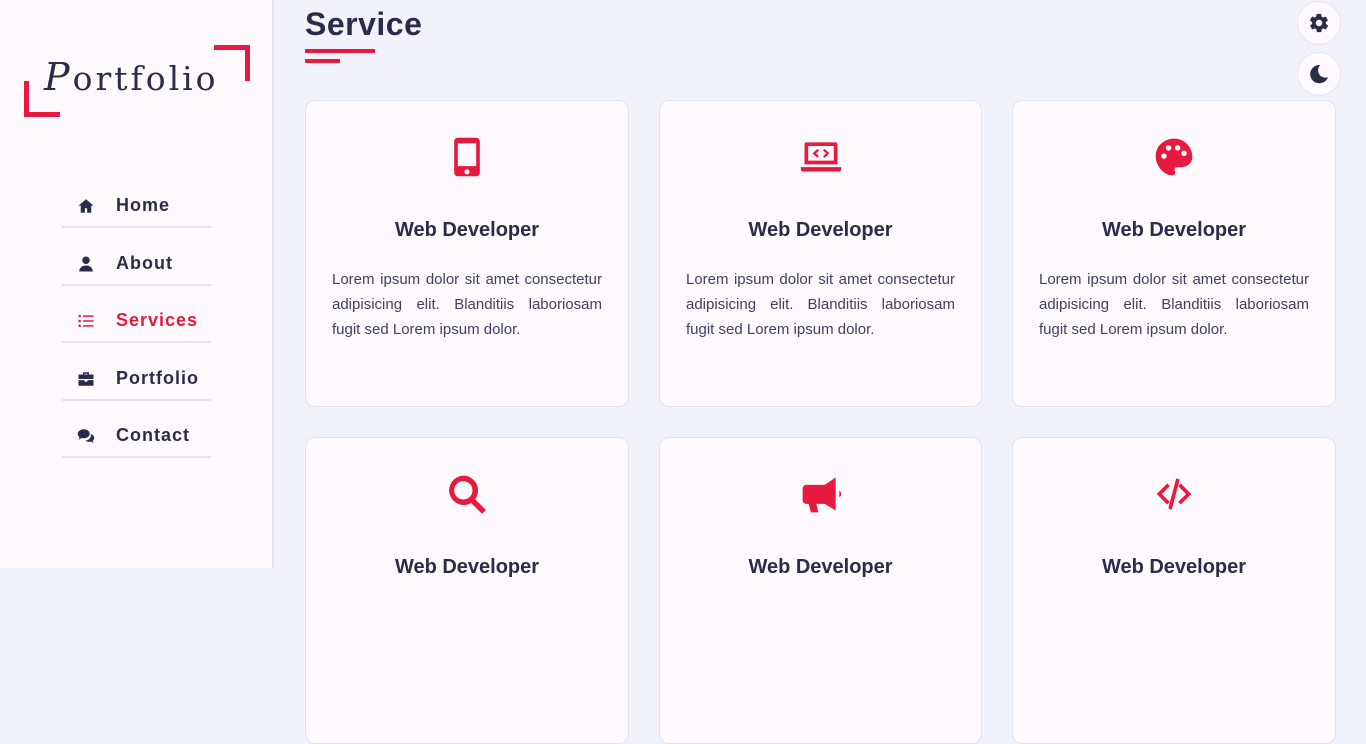 Image resolution: width=1366 pixels, height=744 pixels. What do you see at coordinates (1174, 157) in the screenshot?
I see `palette-icon` at bounding box center [1174, 157].